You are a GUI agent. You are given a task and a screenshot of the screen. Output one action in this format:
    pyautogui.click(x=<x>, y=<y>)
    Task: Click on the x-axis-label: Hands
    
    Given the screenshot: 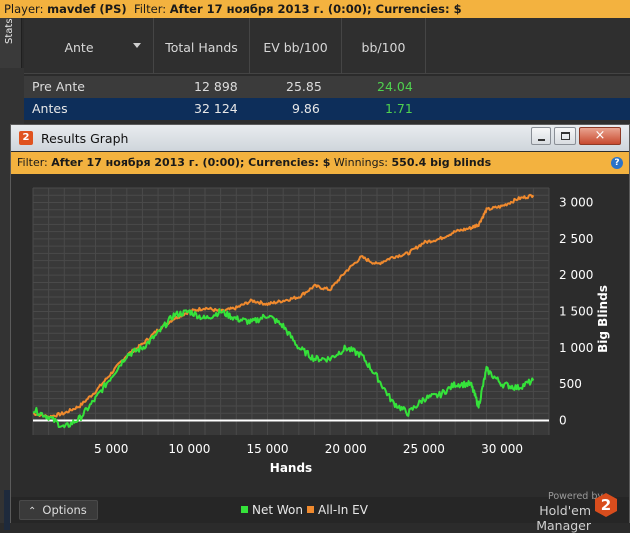 What is the action you would take?
    pyautogui.click(x=291, y=468)
    